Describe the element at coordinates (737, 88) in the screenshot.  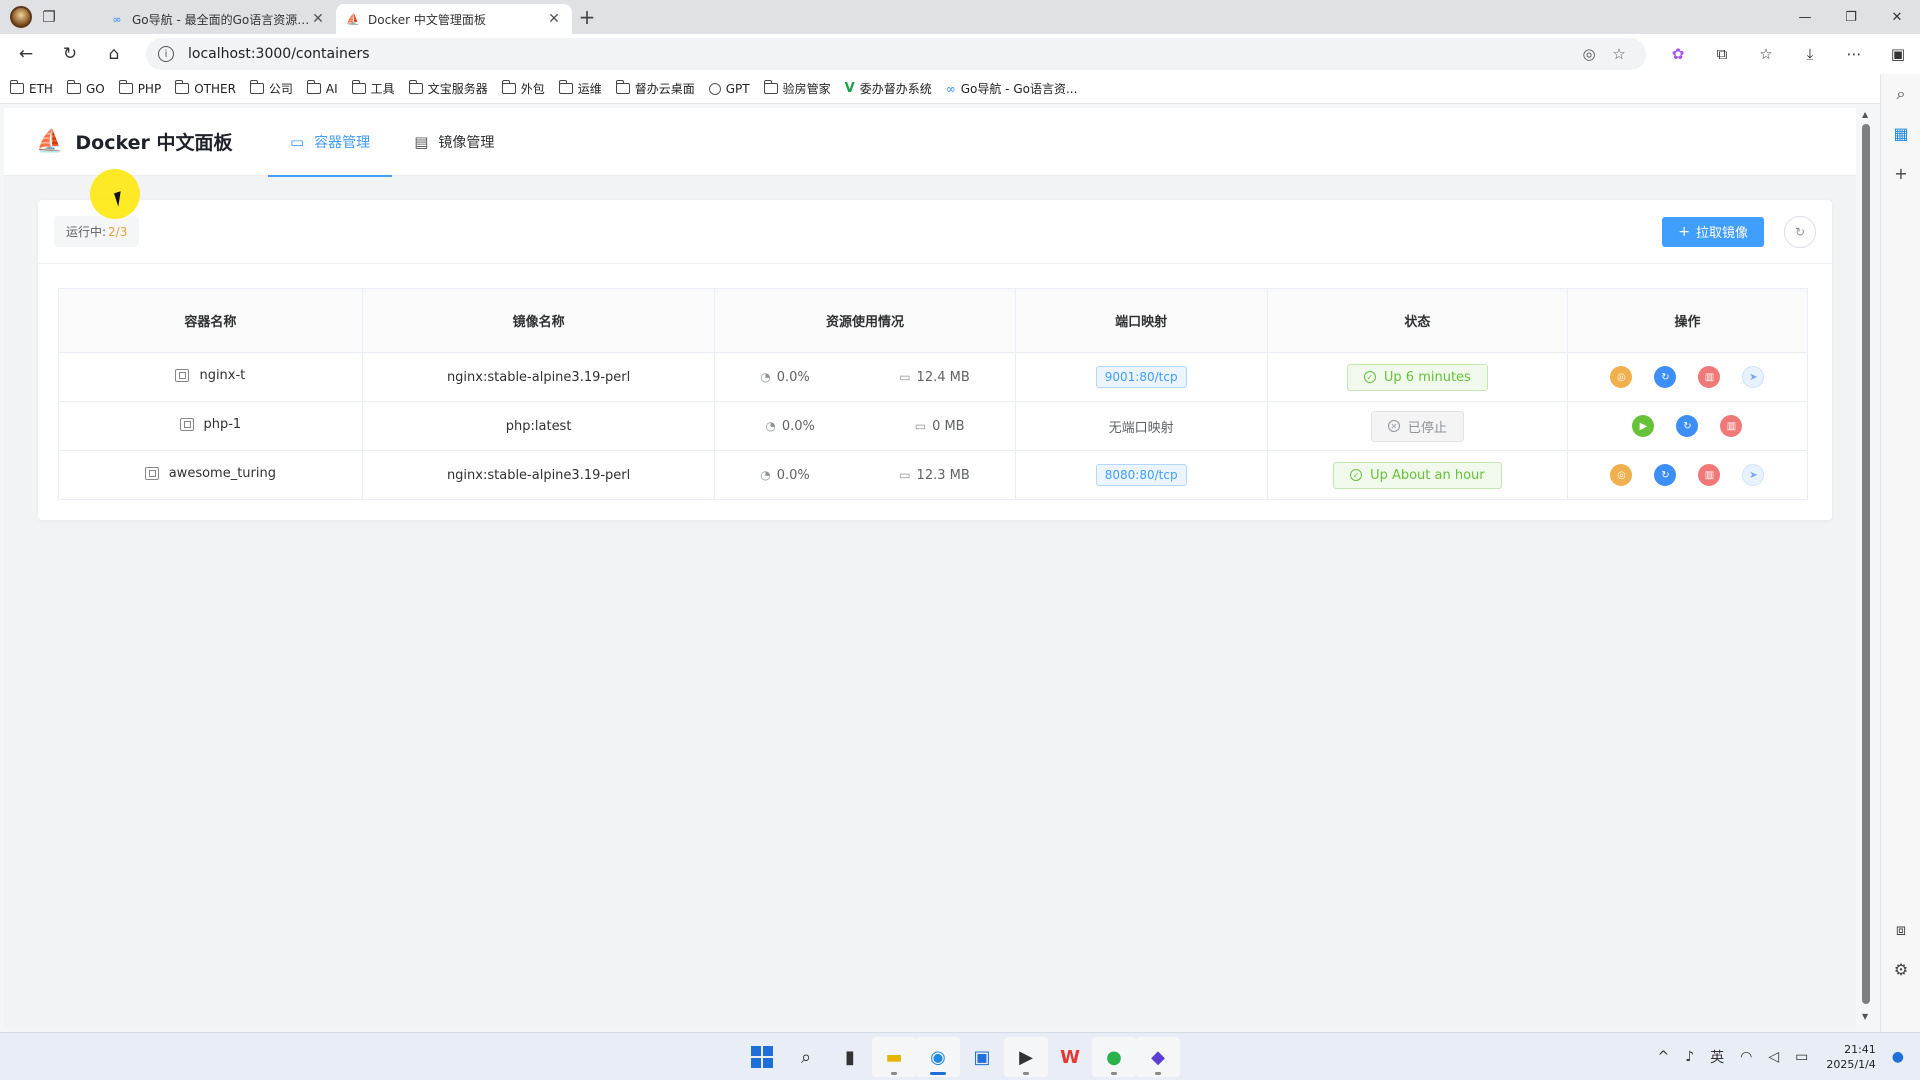
I see `bookmark-label: GPT` at that location.